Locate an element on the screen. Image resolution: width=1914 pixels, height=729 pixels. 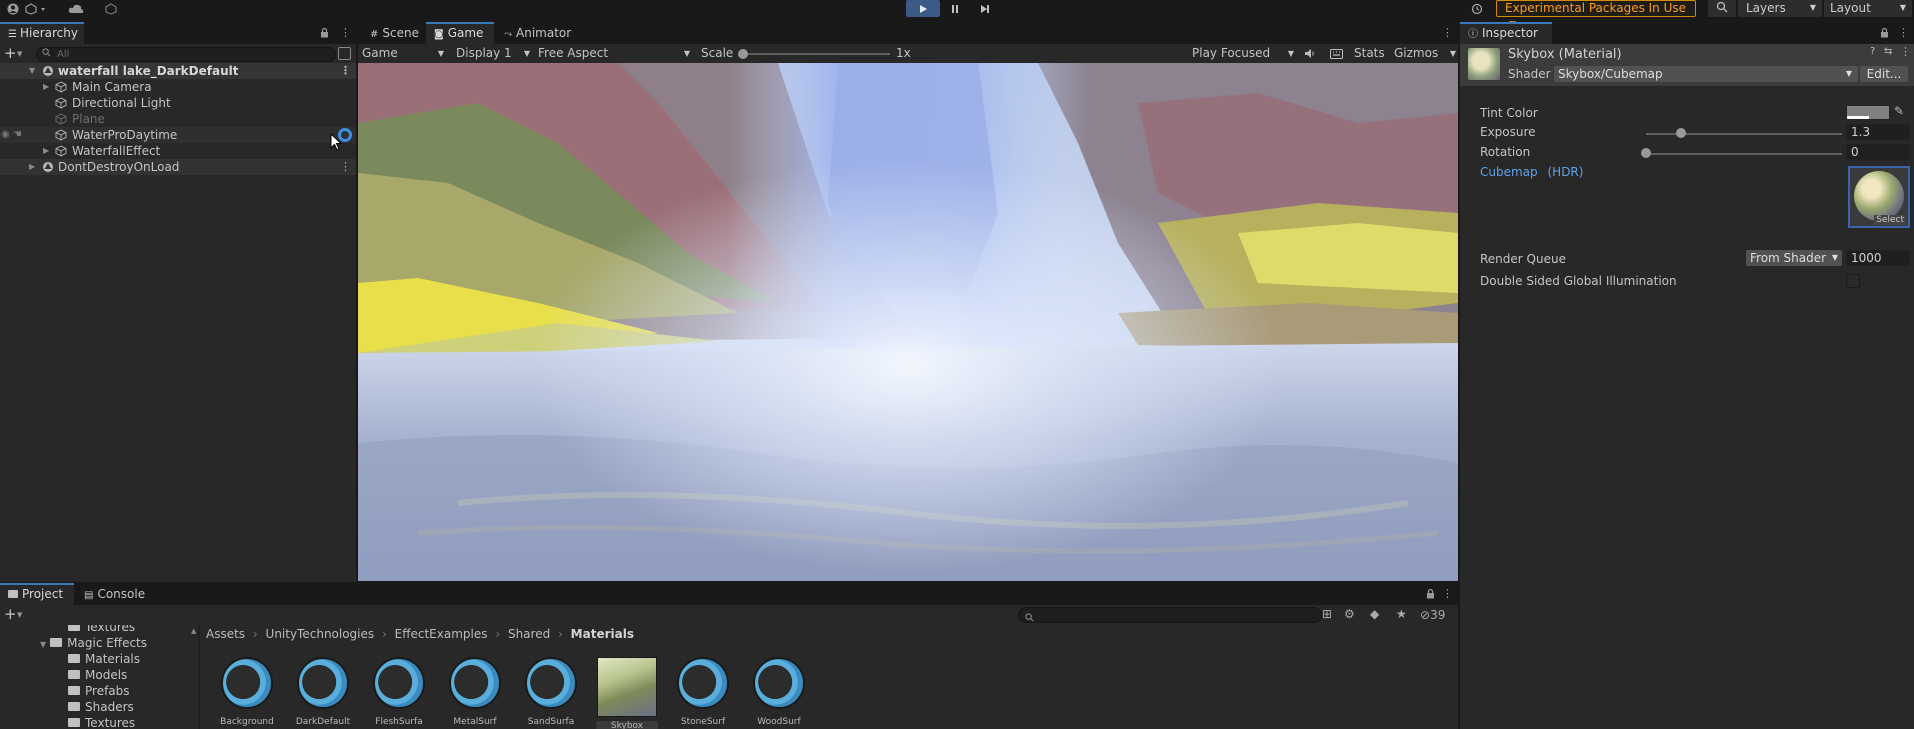
render-queue-field: 1000 is located at coordinates (1878, 258).